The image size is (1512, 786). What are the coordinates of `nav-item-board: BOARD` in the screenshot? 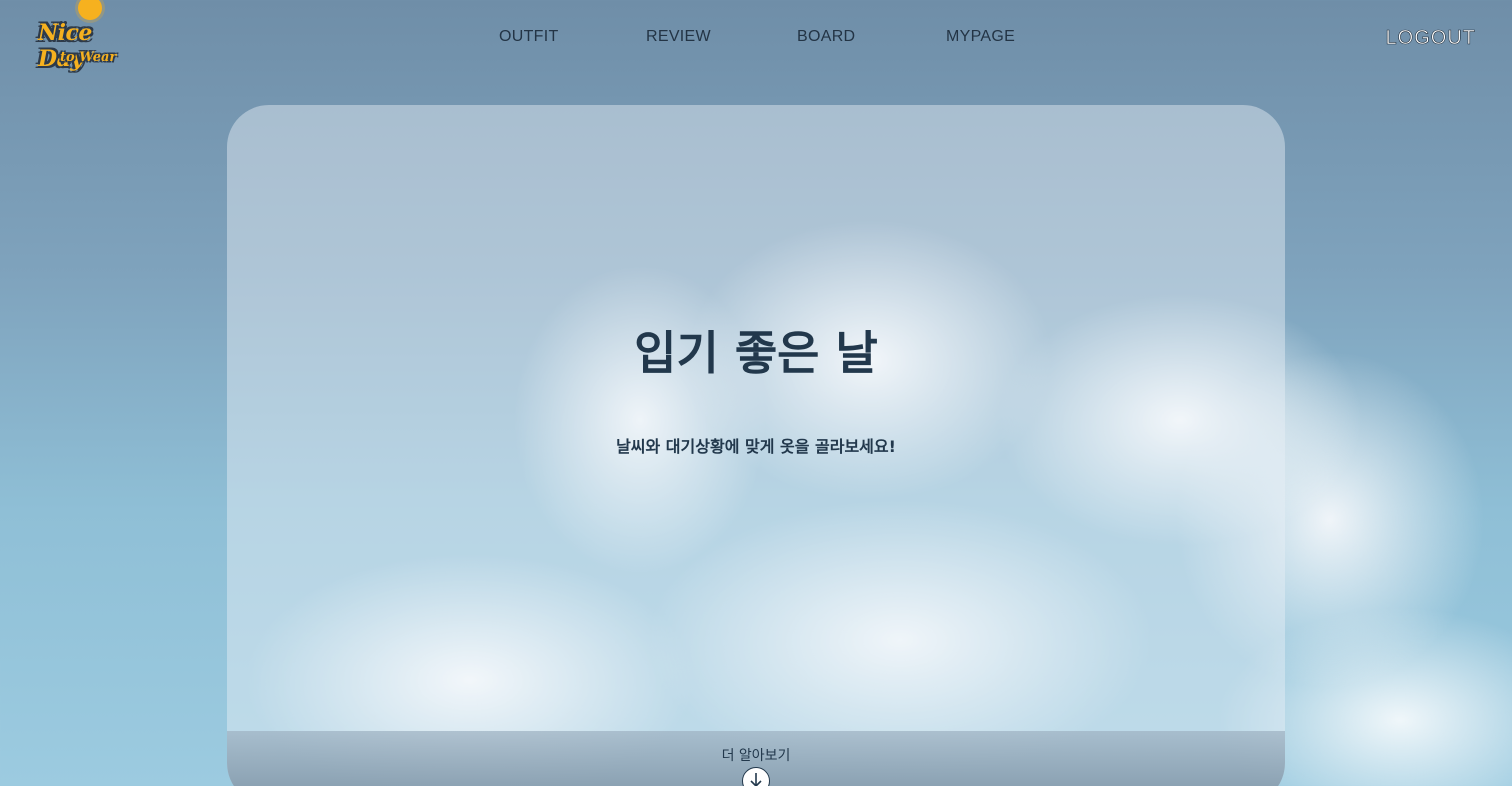 It's located at (826, 37).